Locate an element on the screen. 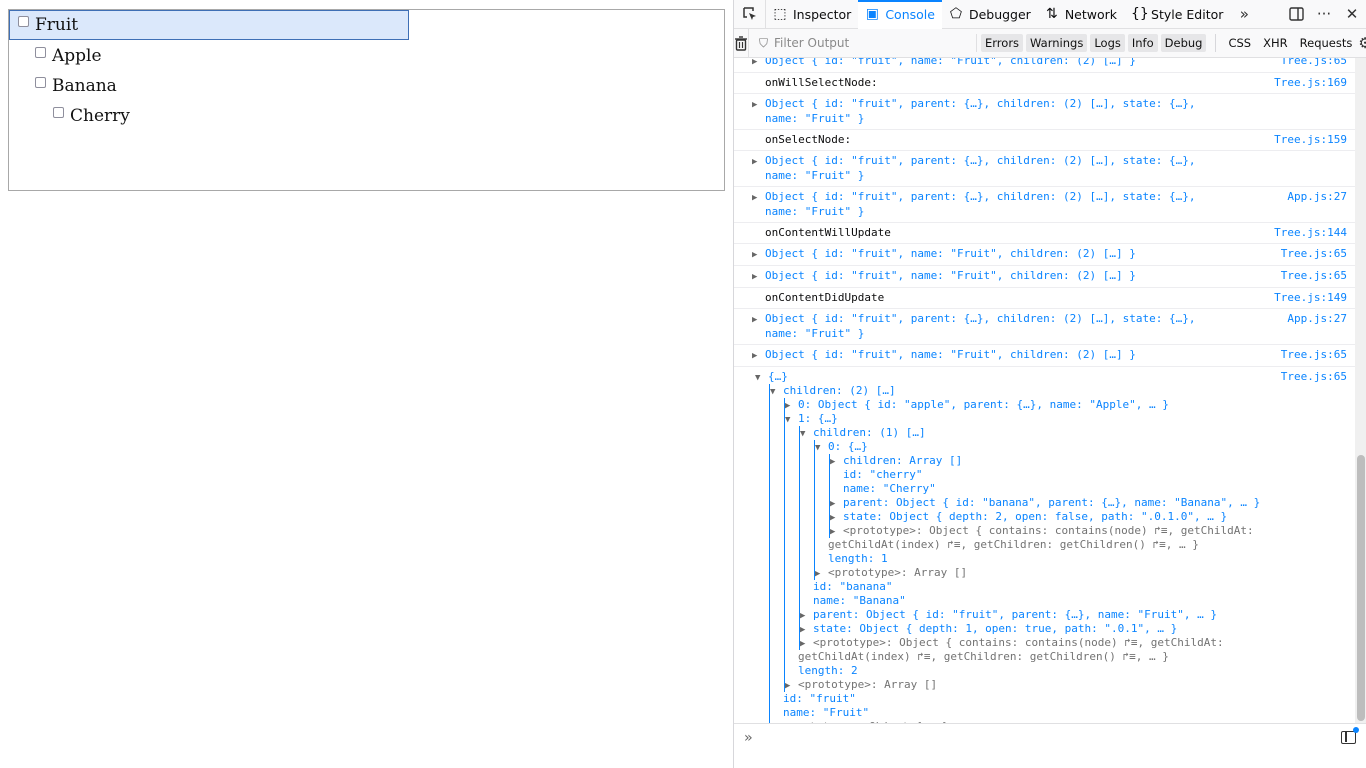 Image resolution: width=1366 pixels, height=768 pixels. console-settings-button: ⚙ is located at coordinates (1362, 43).